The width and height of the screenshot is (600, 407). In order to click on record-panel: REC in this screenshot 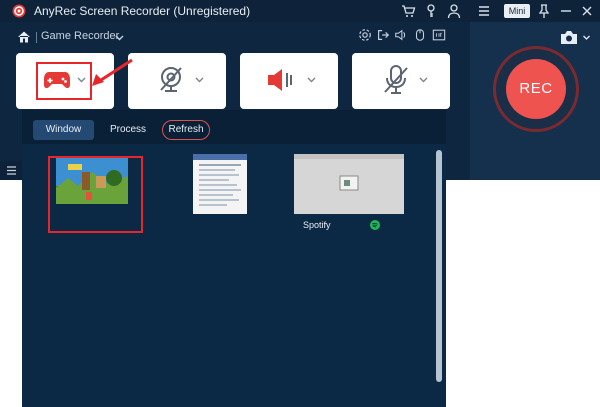, I will do `click(535, 101)`.